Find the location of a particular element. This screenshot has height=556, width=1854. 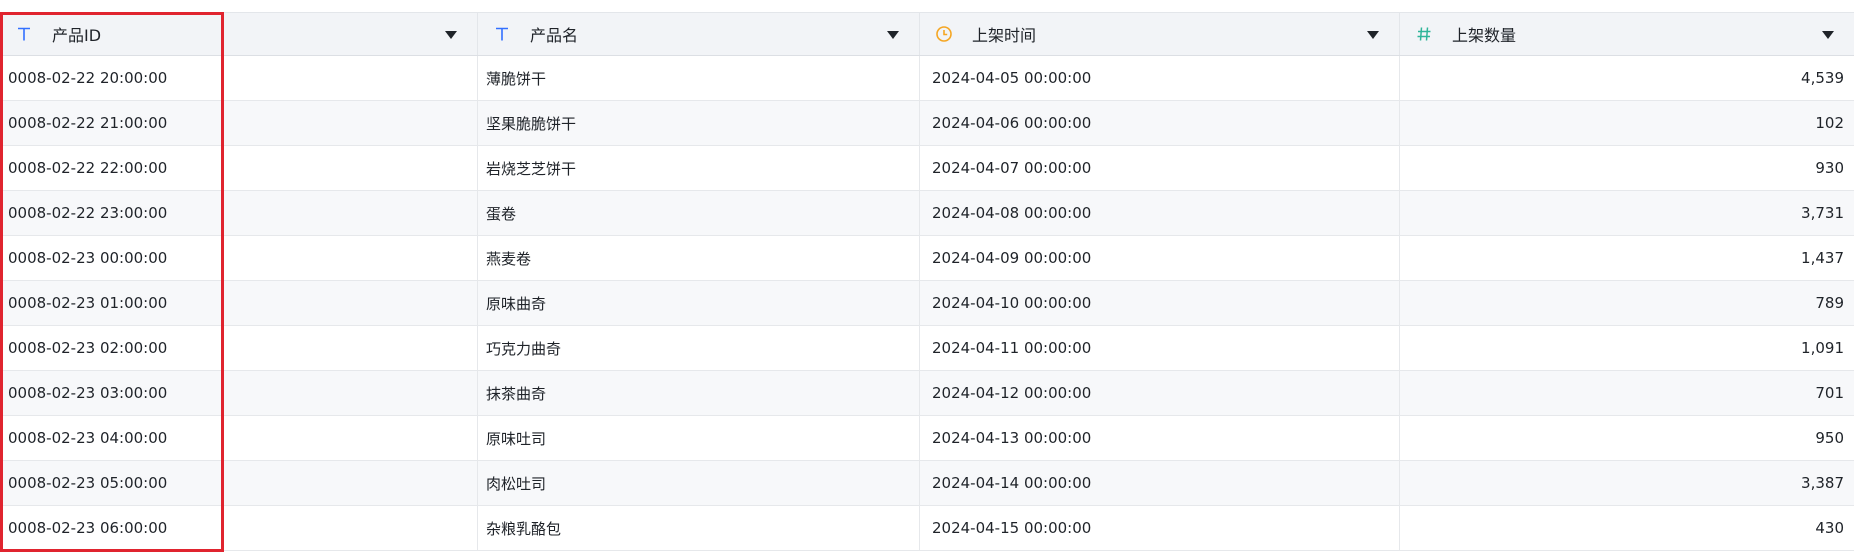

cell-product-name: 巧克力曲奇 is located at coordinates (699, 348).